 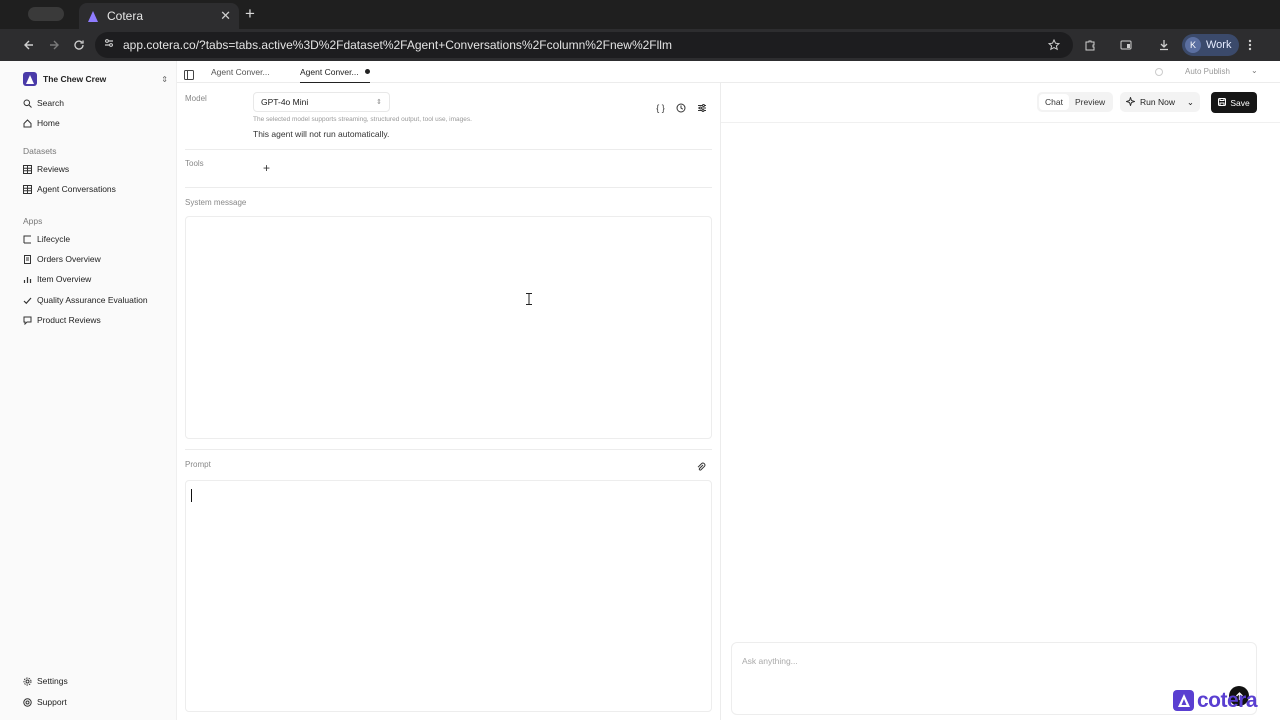 I want to click on cotera-watermark-logo: cotera, so click(x=1215, y=700).